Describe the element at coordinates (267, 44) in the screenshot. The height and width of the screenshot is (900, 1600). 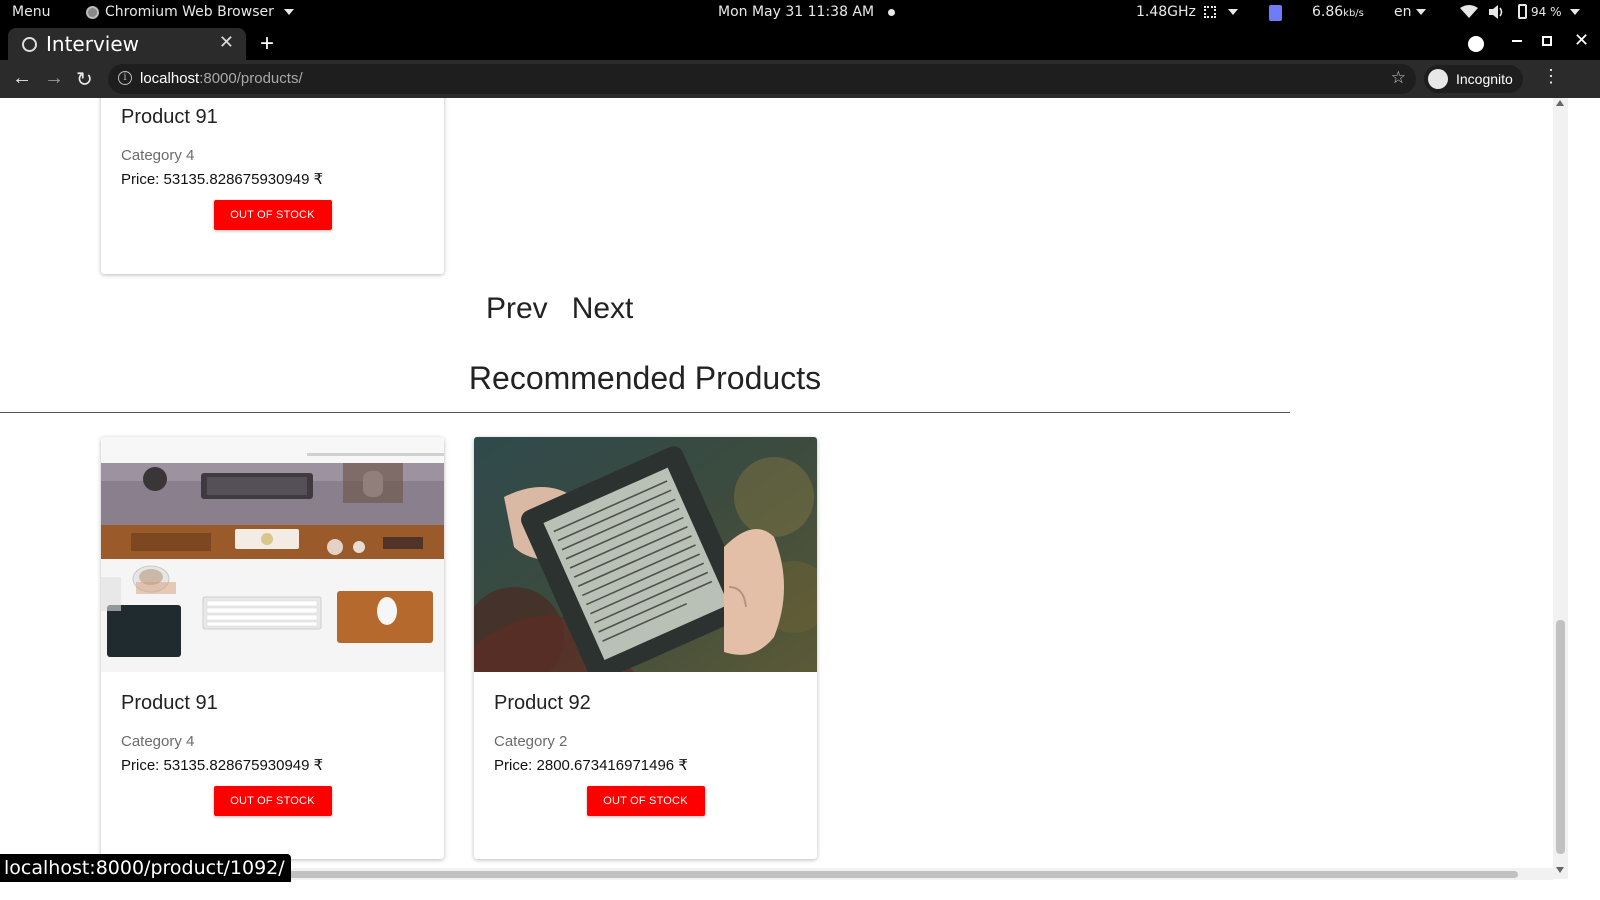
I see `new-tab-button: +` at that location.